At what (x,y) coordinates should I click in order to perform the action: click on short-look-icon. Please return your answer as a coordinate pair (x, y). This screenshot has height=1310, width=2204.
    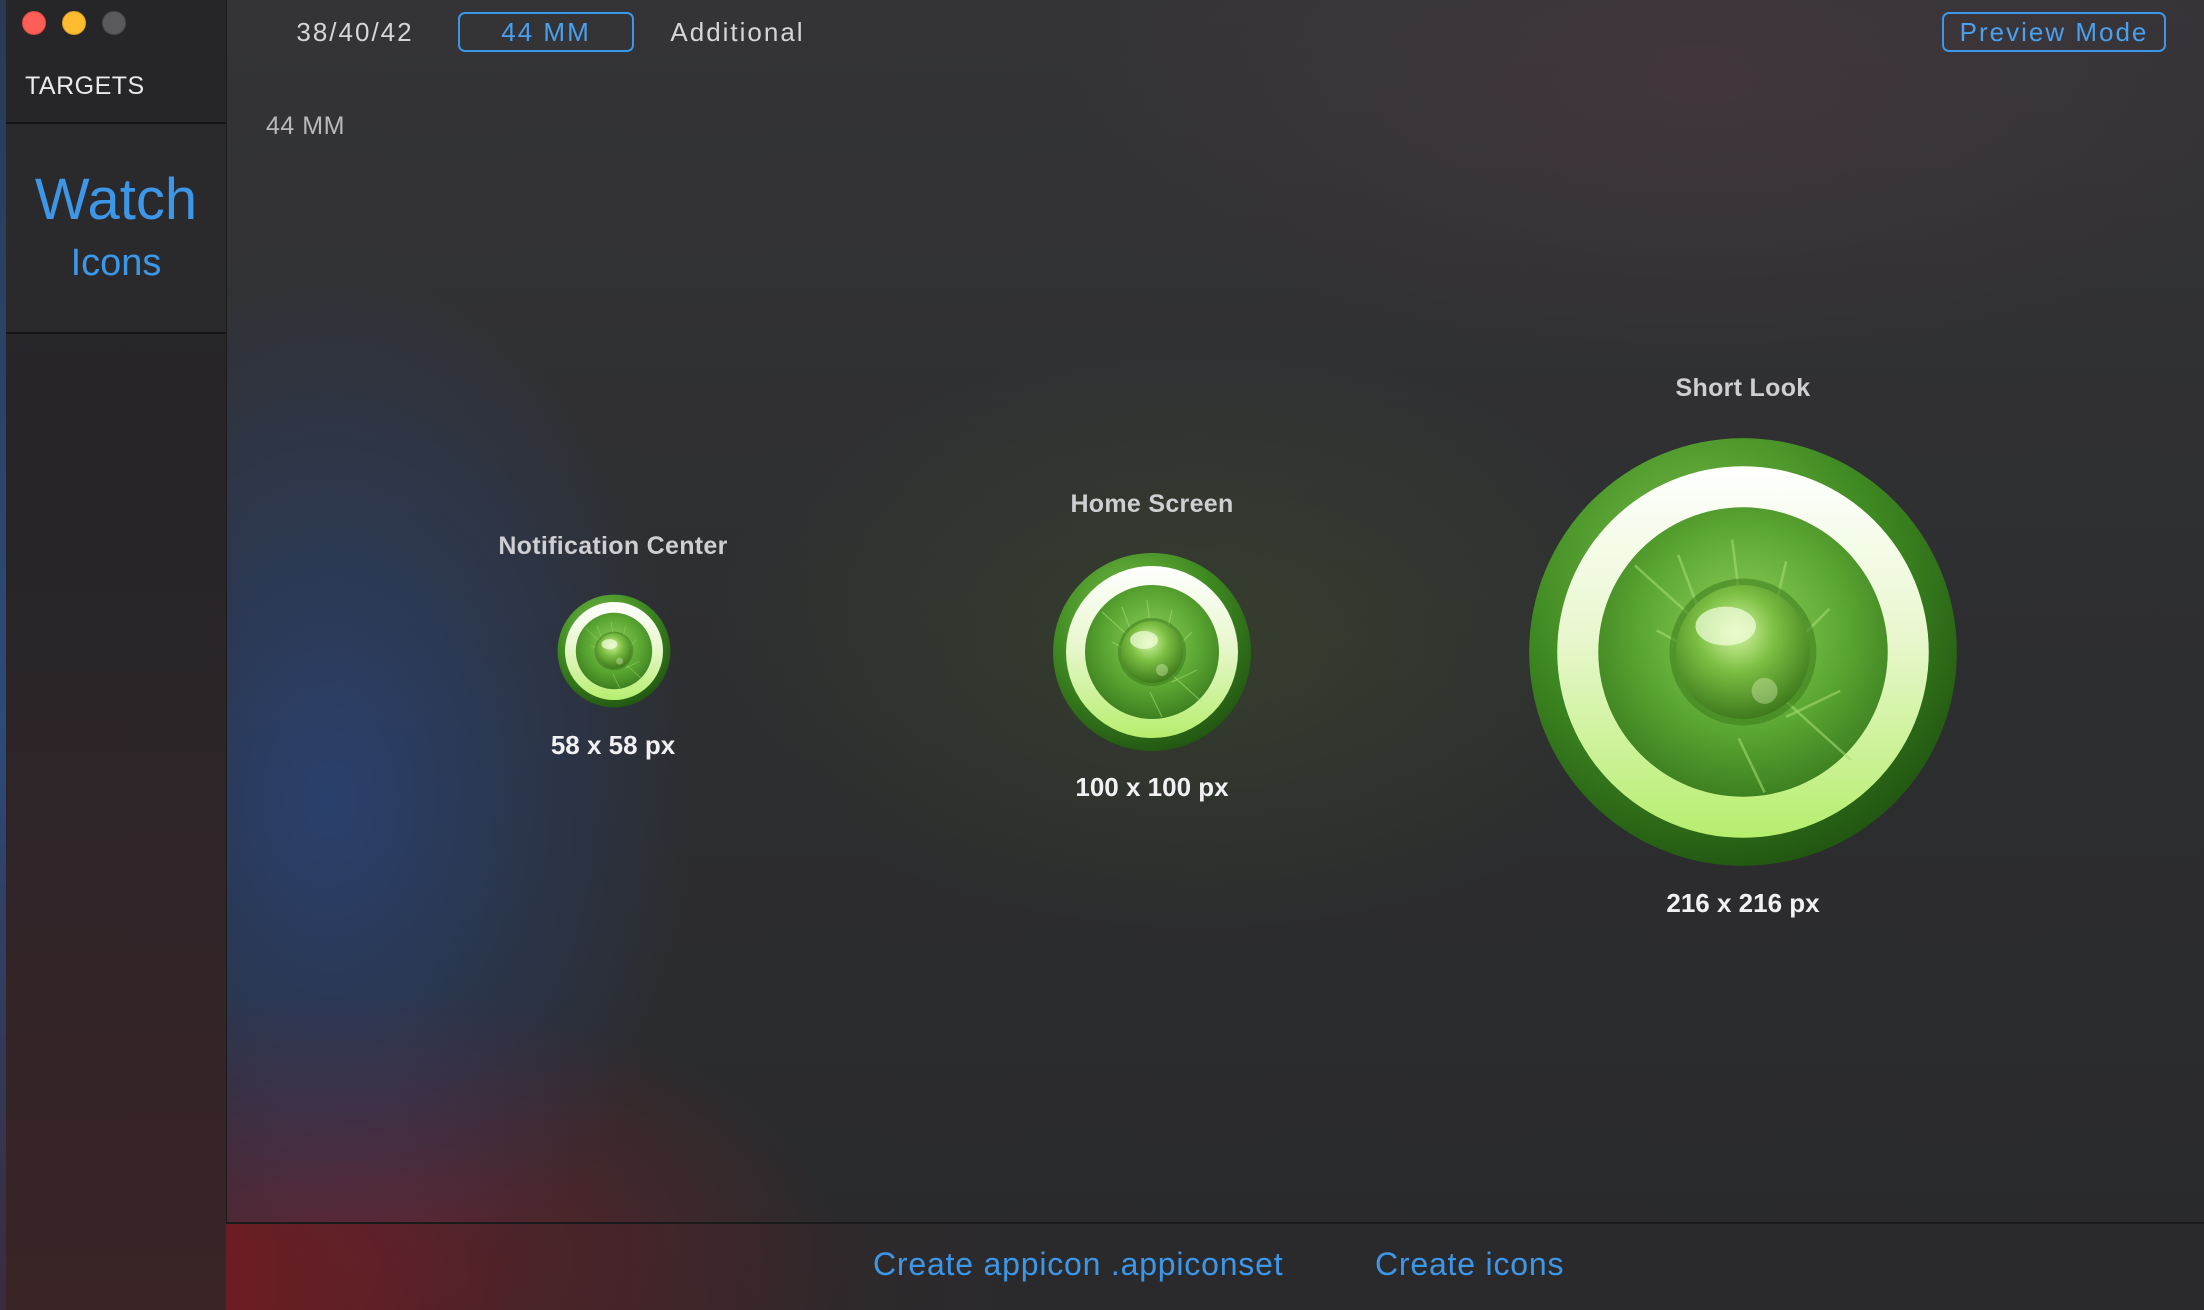
    Looking at the image, I should click on (1743, 652).